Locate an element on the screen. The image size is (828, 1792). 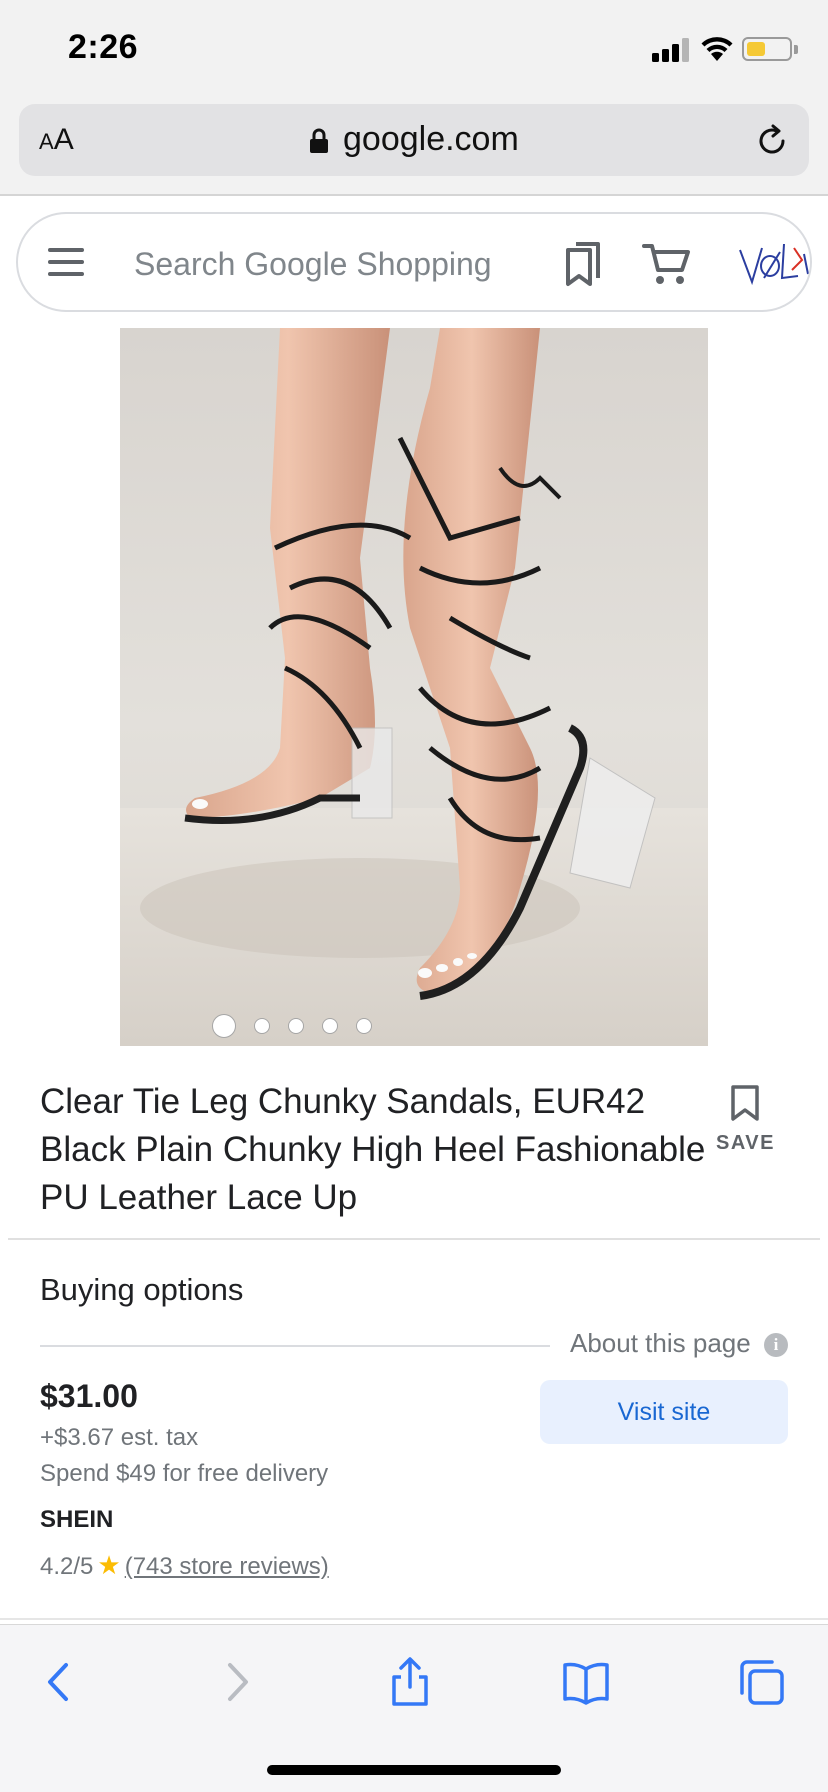
status-bar: 2:26 is located at coordinates (414, 48).